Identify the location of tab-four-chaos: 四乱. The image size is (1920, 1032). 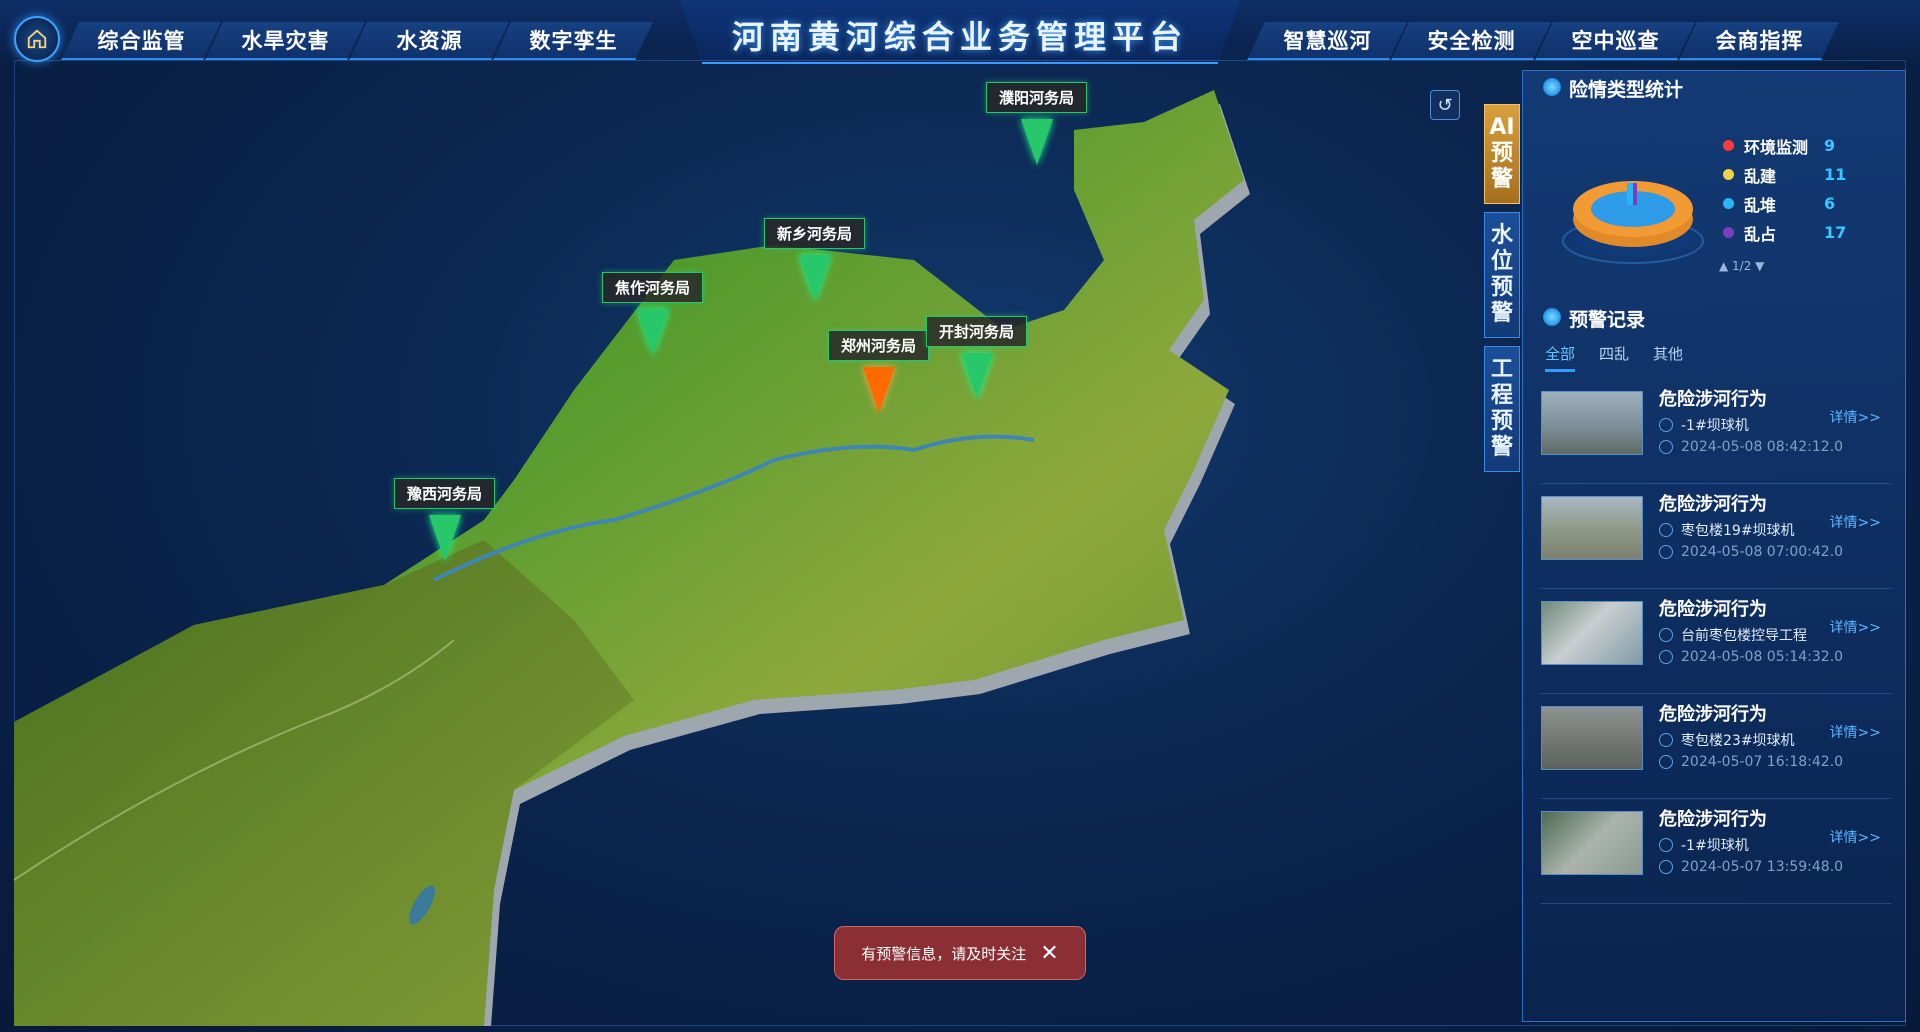
(1614, 357).